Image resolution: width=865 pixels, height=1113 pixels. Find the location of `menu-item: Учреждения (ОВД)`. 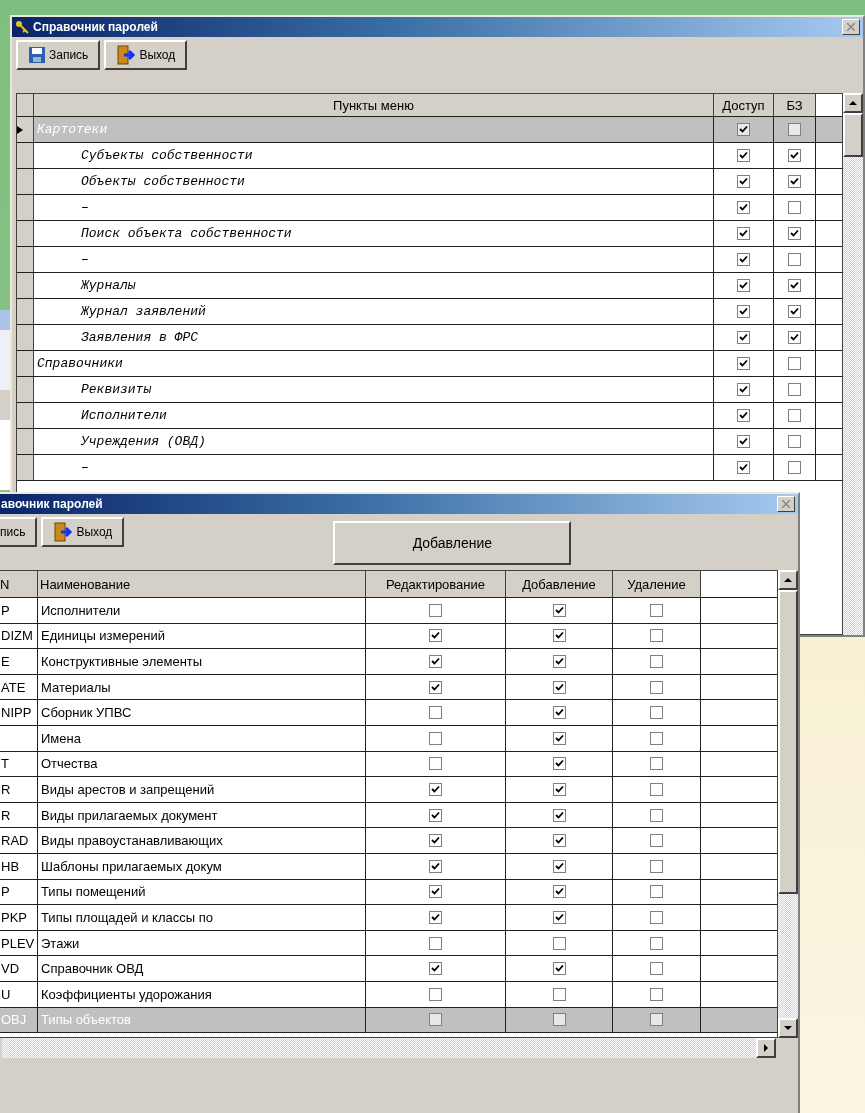

menu-item: Учреждения (ОВД) is located at coordinates (374, 441).